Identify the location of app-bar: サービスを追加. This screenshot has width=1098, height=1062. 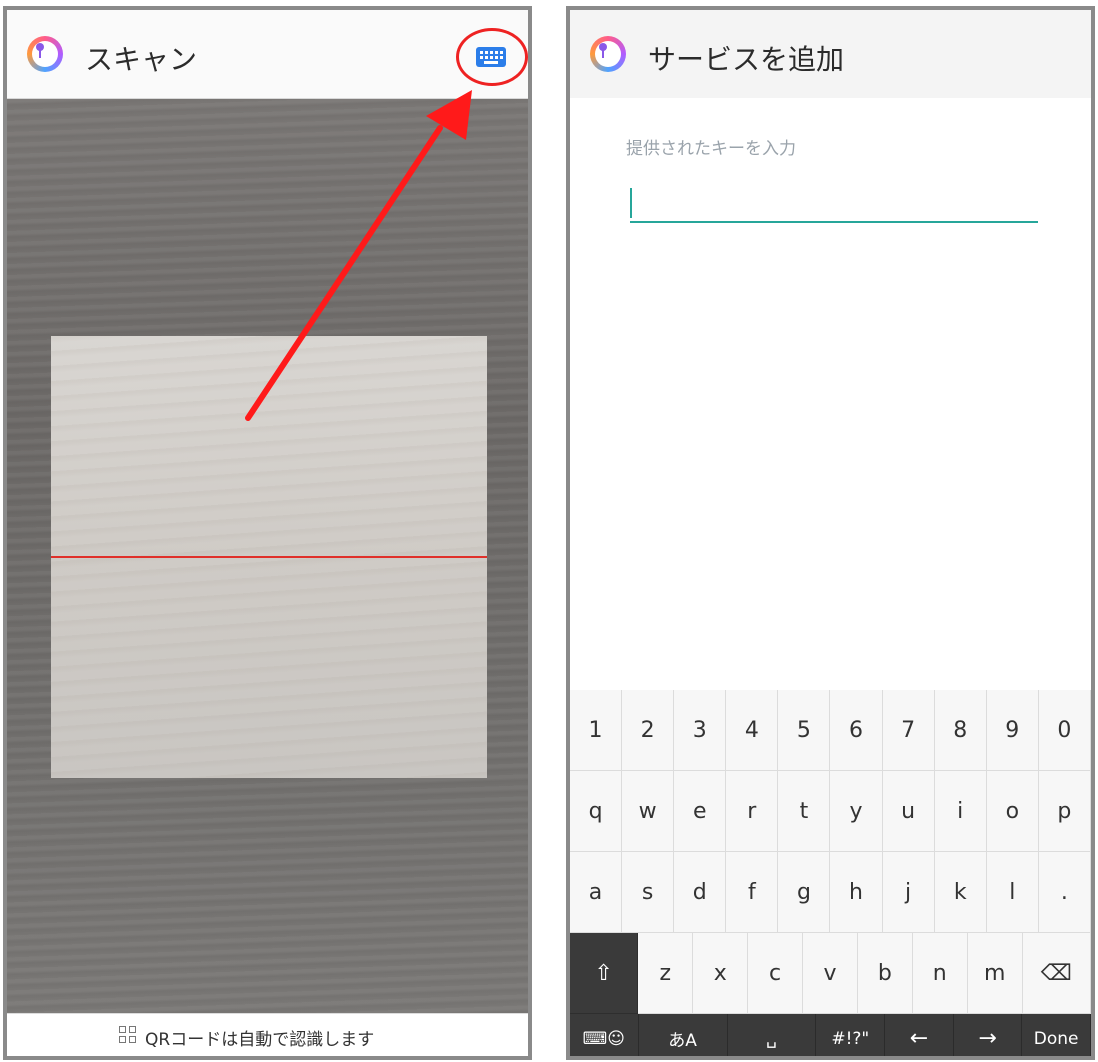
(830, 54).